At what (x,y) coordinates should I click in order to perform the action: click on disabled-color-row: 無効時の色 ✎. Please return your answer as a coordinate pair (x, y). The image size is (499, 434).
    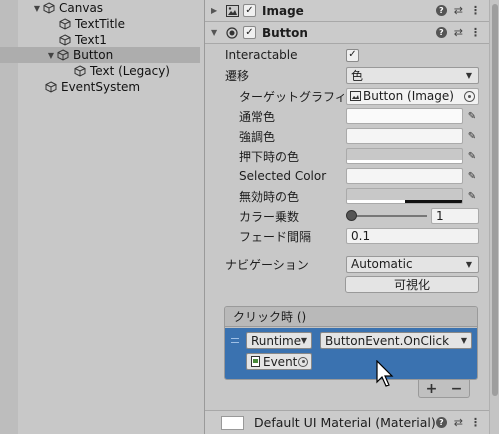
    Looking at the image, I should click on (347, 196).